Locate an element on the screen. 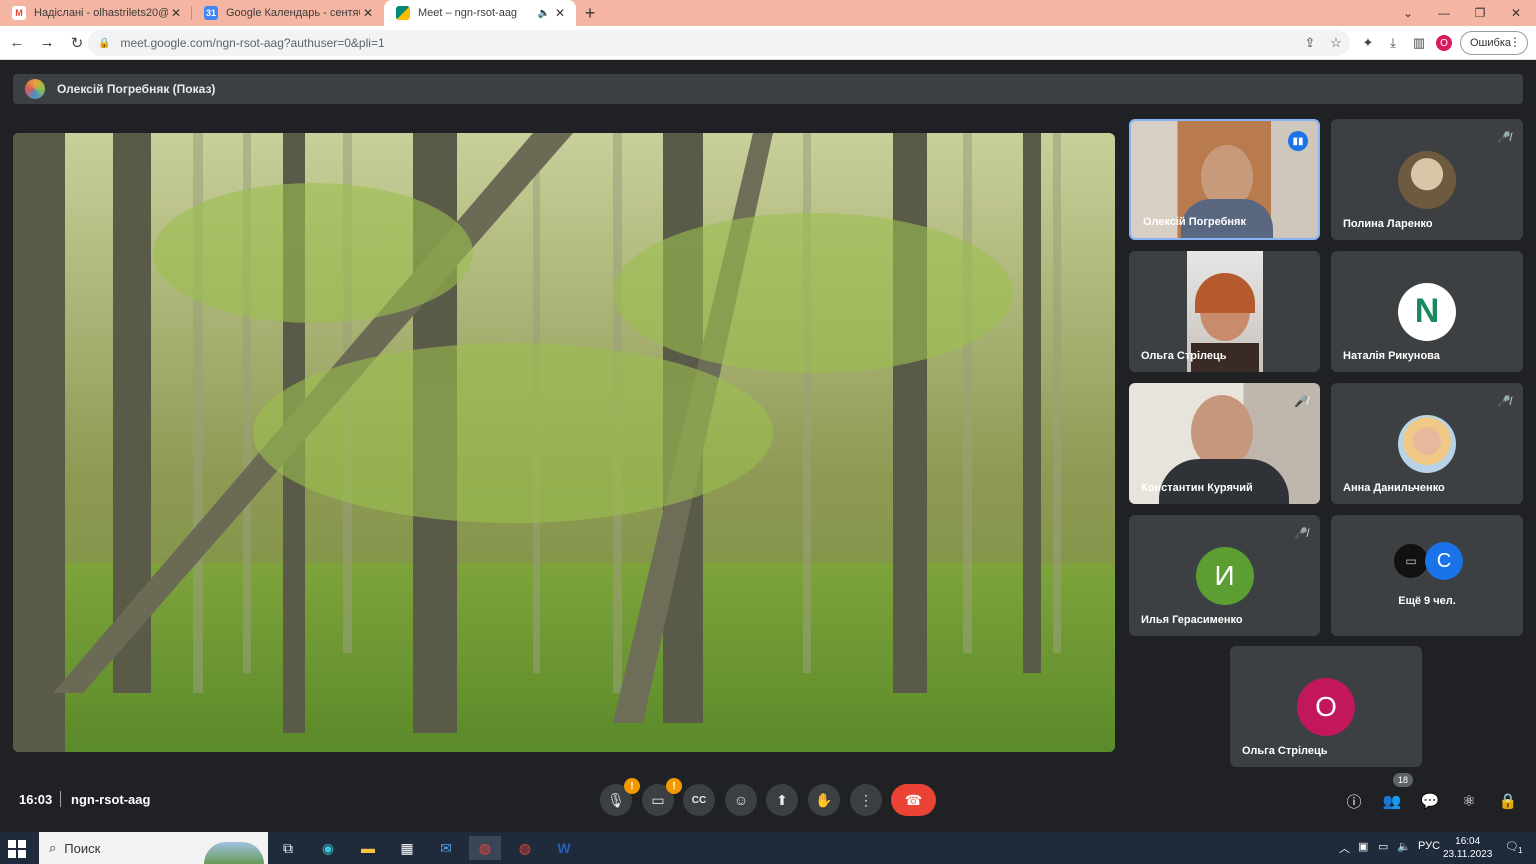  bookmark-star-icon: ☆ is located at coordinates (1336, 43).